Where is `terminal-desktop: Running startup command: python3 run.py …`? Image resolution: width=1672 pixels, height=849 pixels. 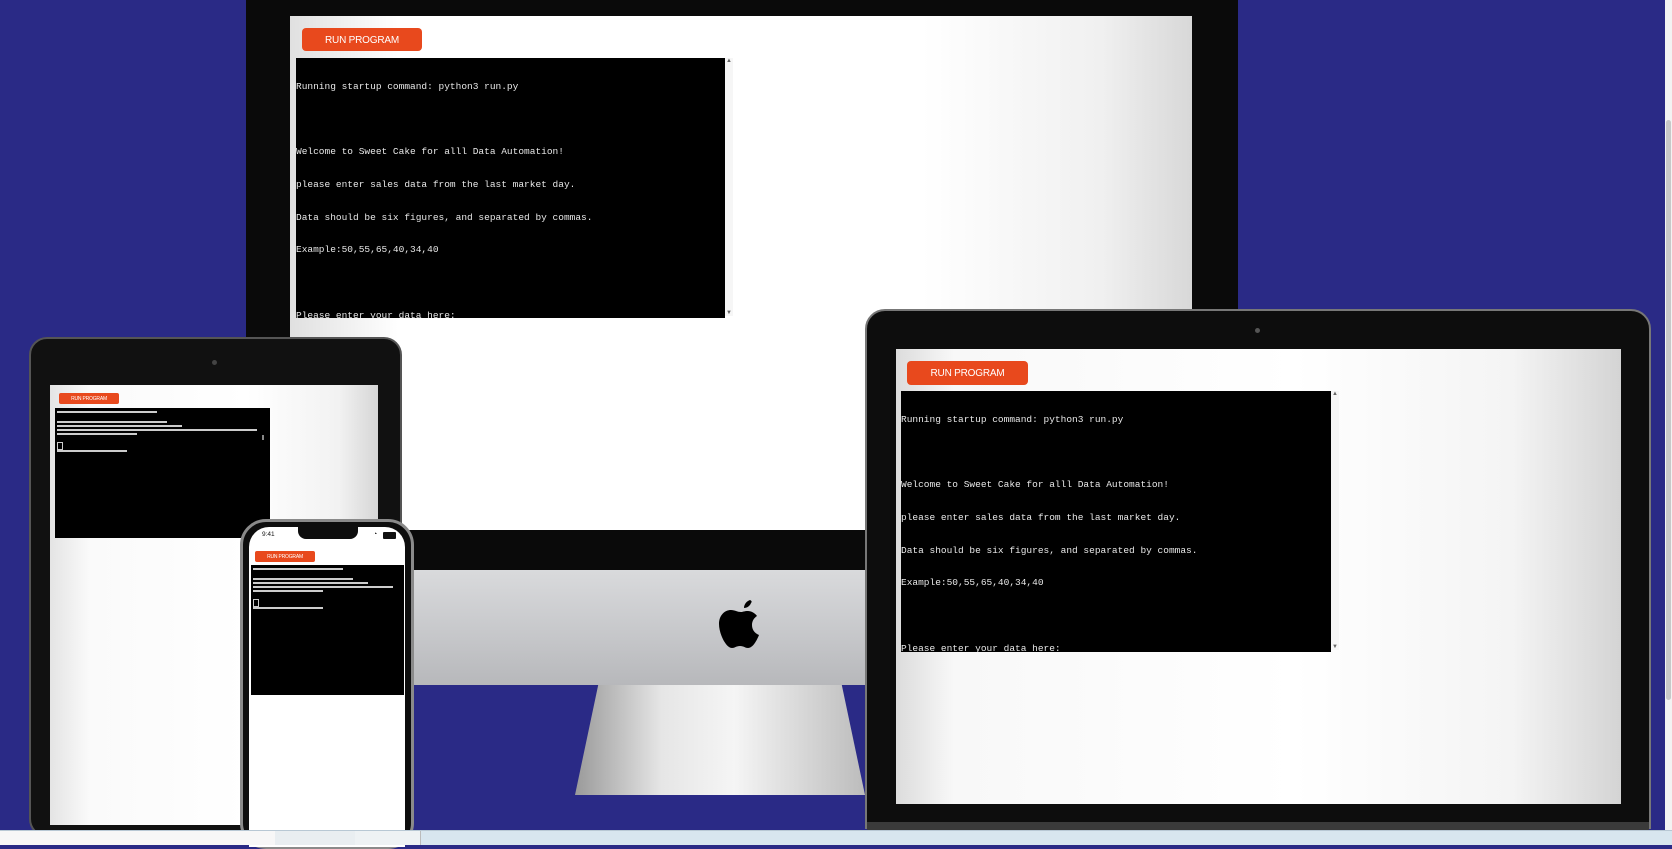 terminal-desktop: Running startup command: python3 run.py … is located at coordinates (510, 188).